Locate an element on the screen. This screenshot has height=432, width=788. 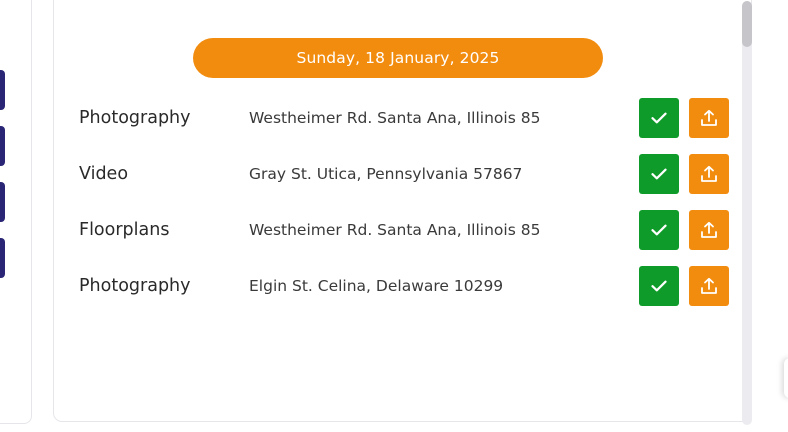
date-header: Sunday, 18 January, 2025 is located at coordinates (398, 58).